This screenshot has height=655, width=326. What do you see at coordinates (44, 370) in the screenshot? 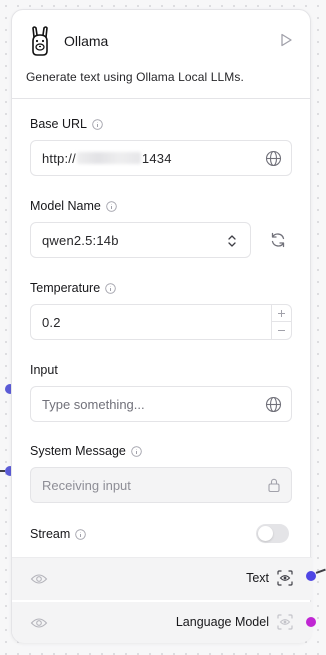
I see `input-label: Input` at bounding box center [44, 370].